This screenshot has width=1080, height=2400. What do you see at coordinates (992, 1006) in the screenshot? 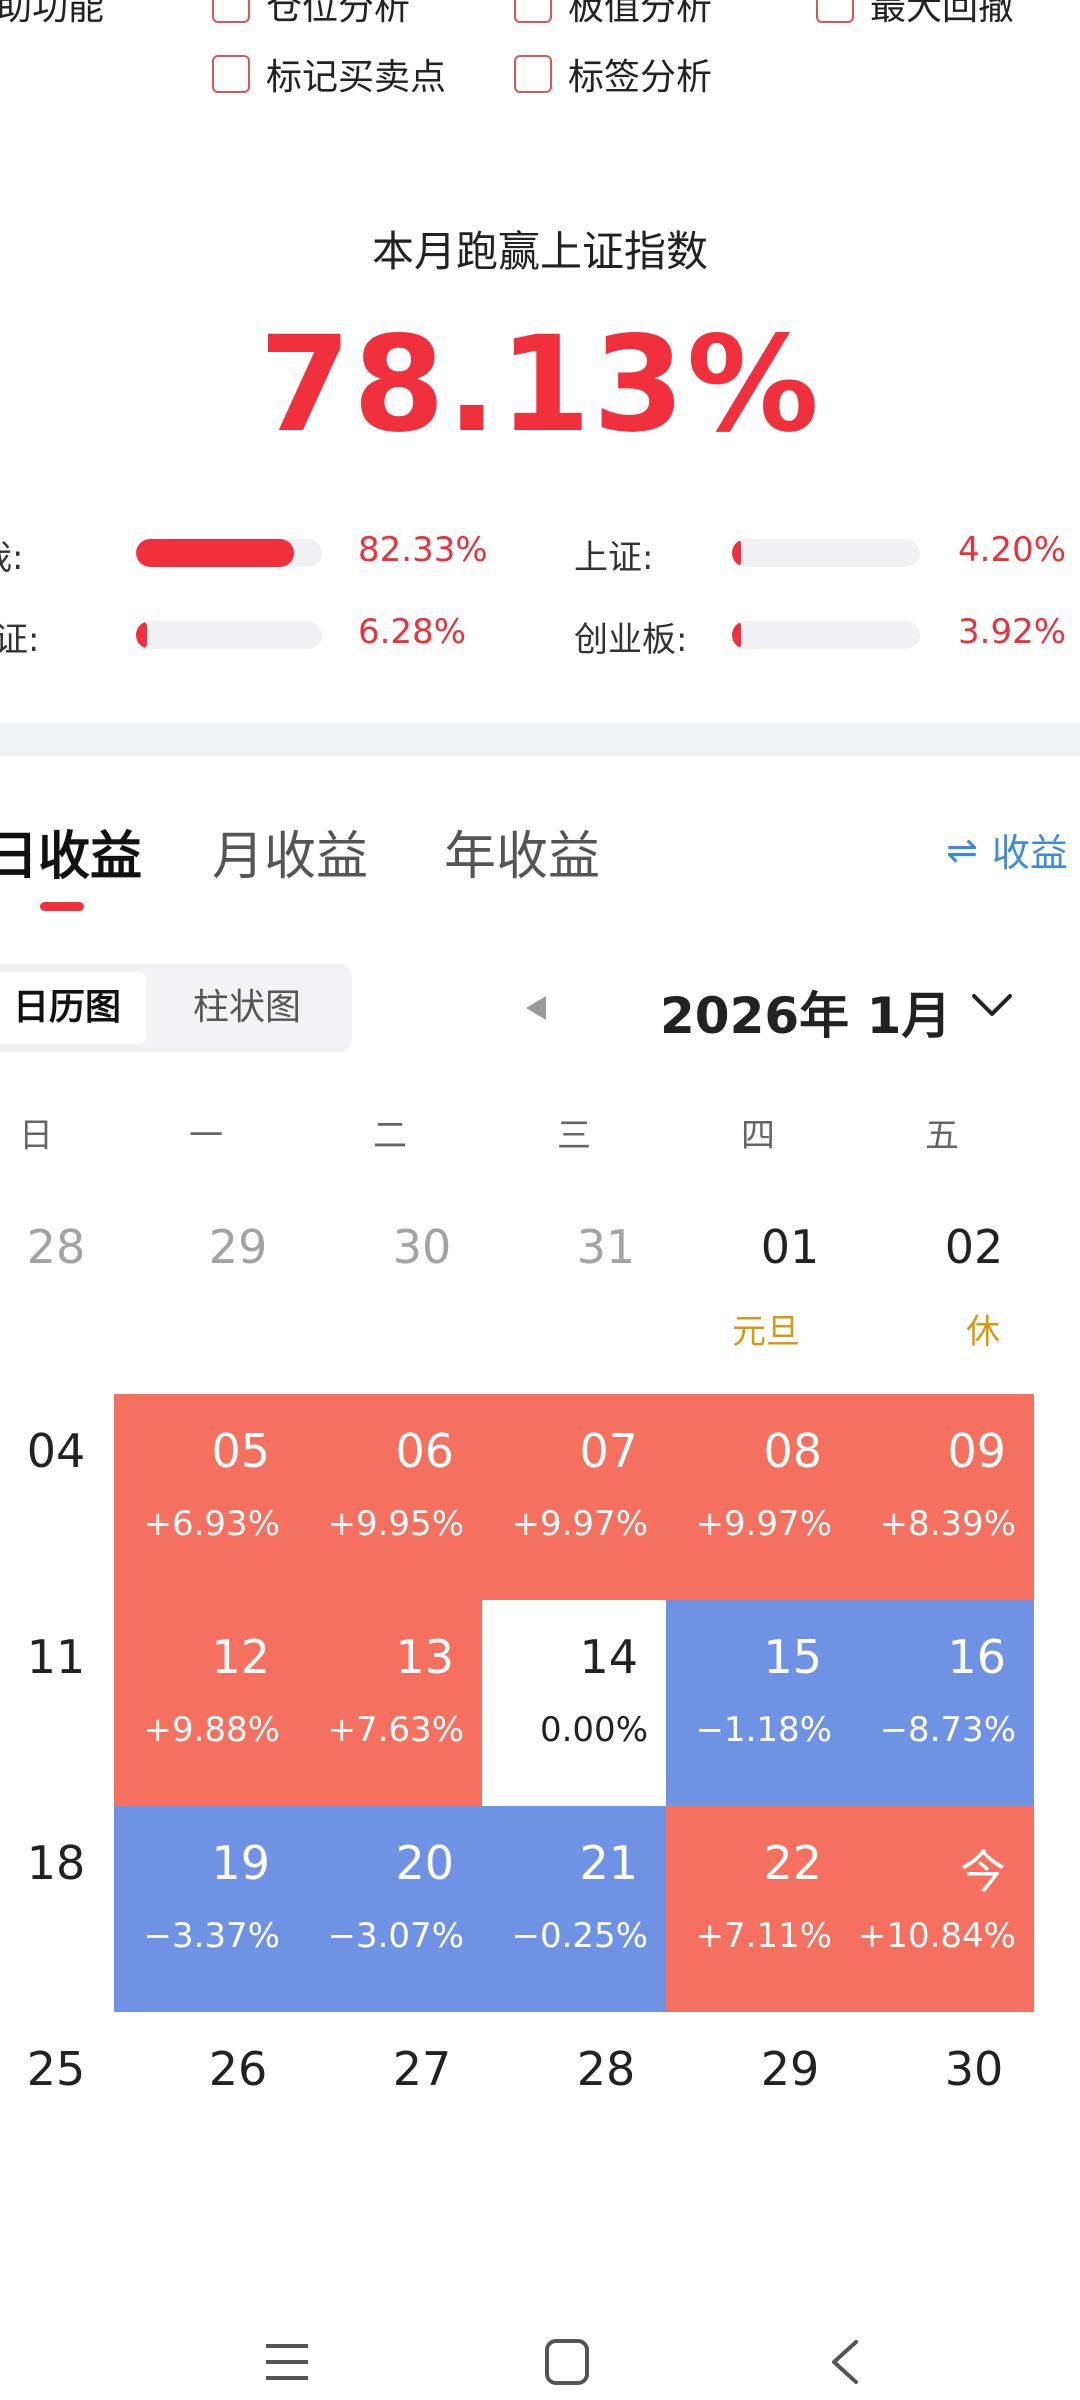
I see `chevron-down-icon` at bounding box center [992, 1006].